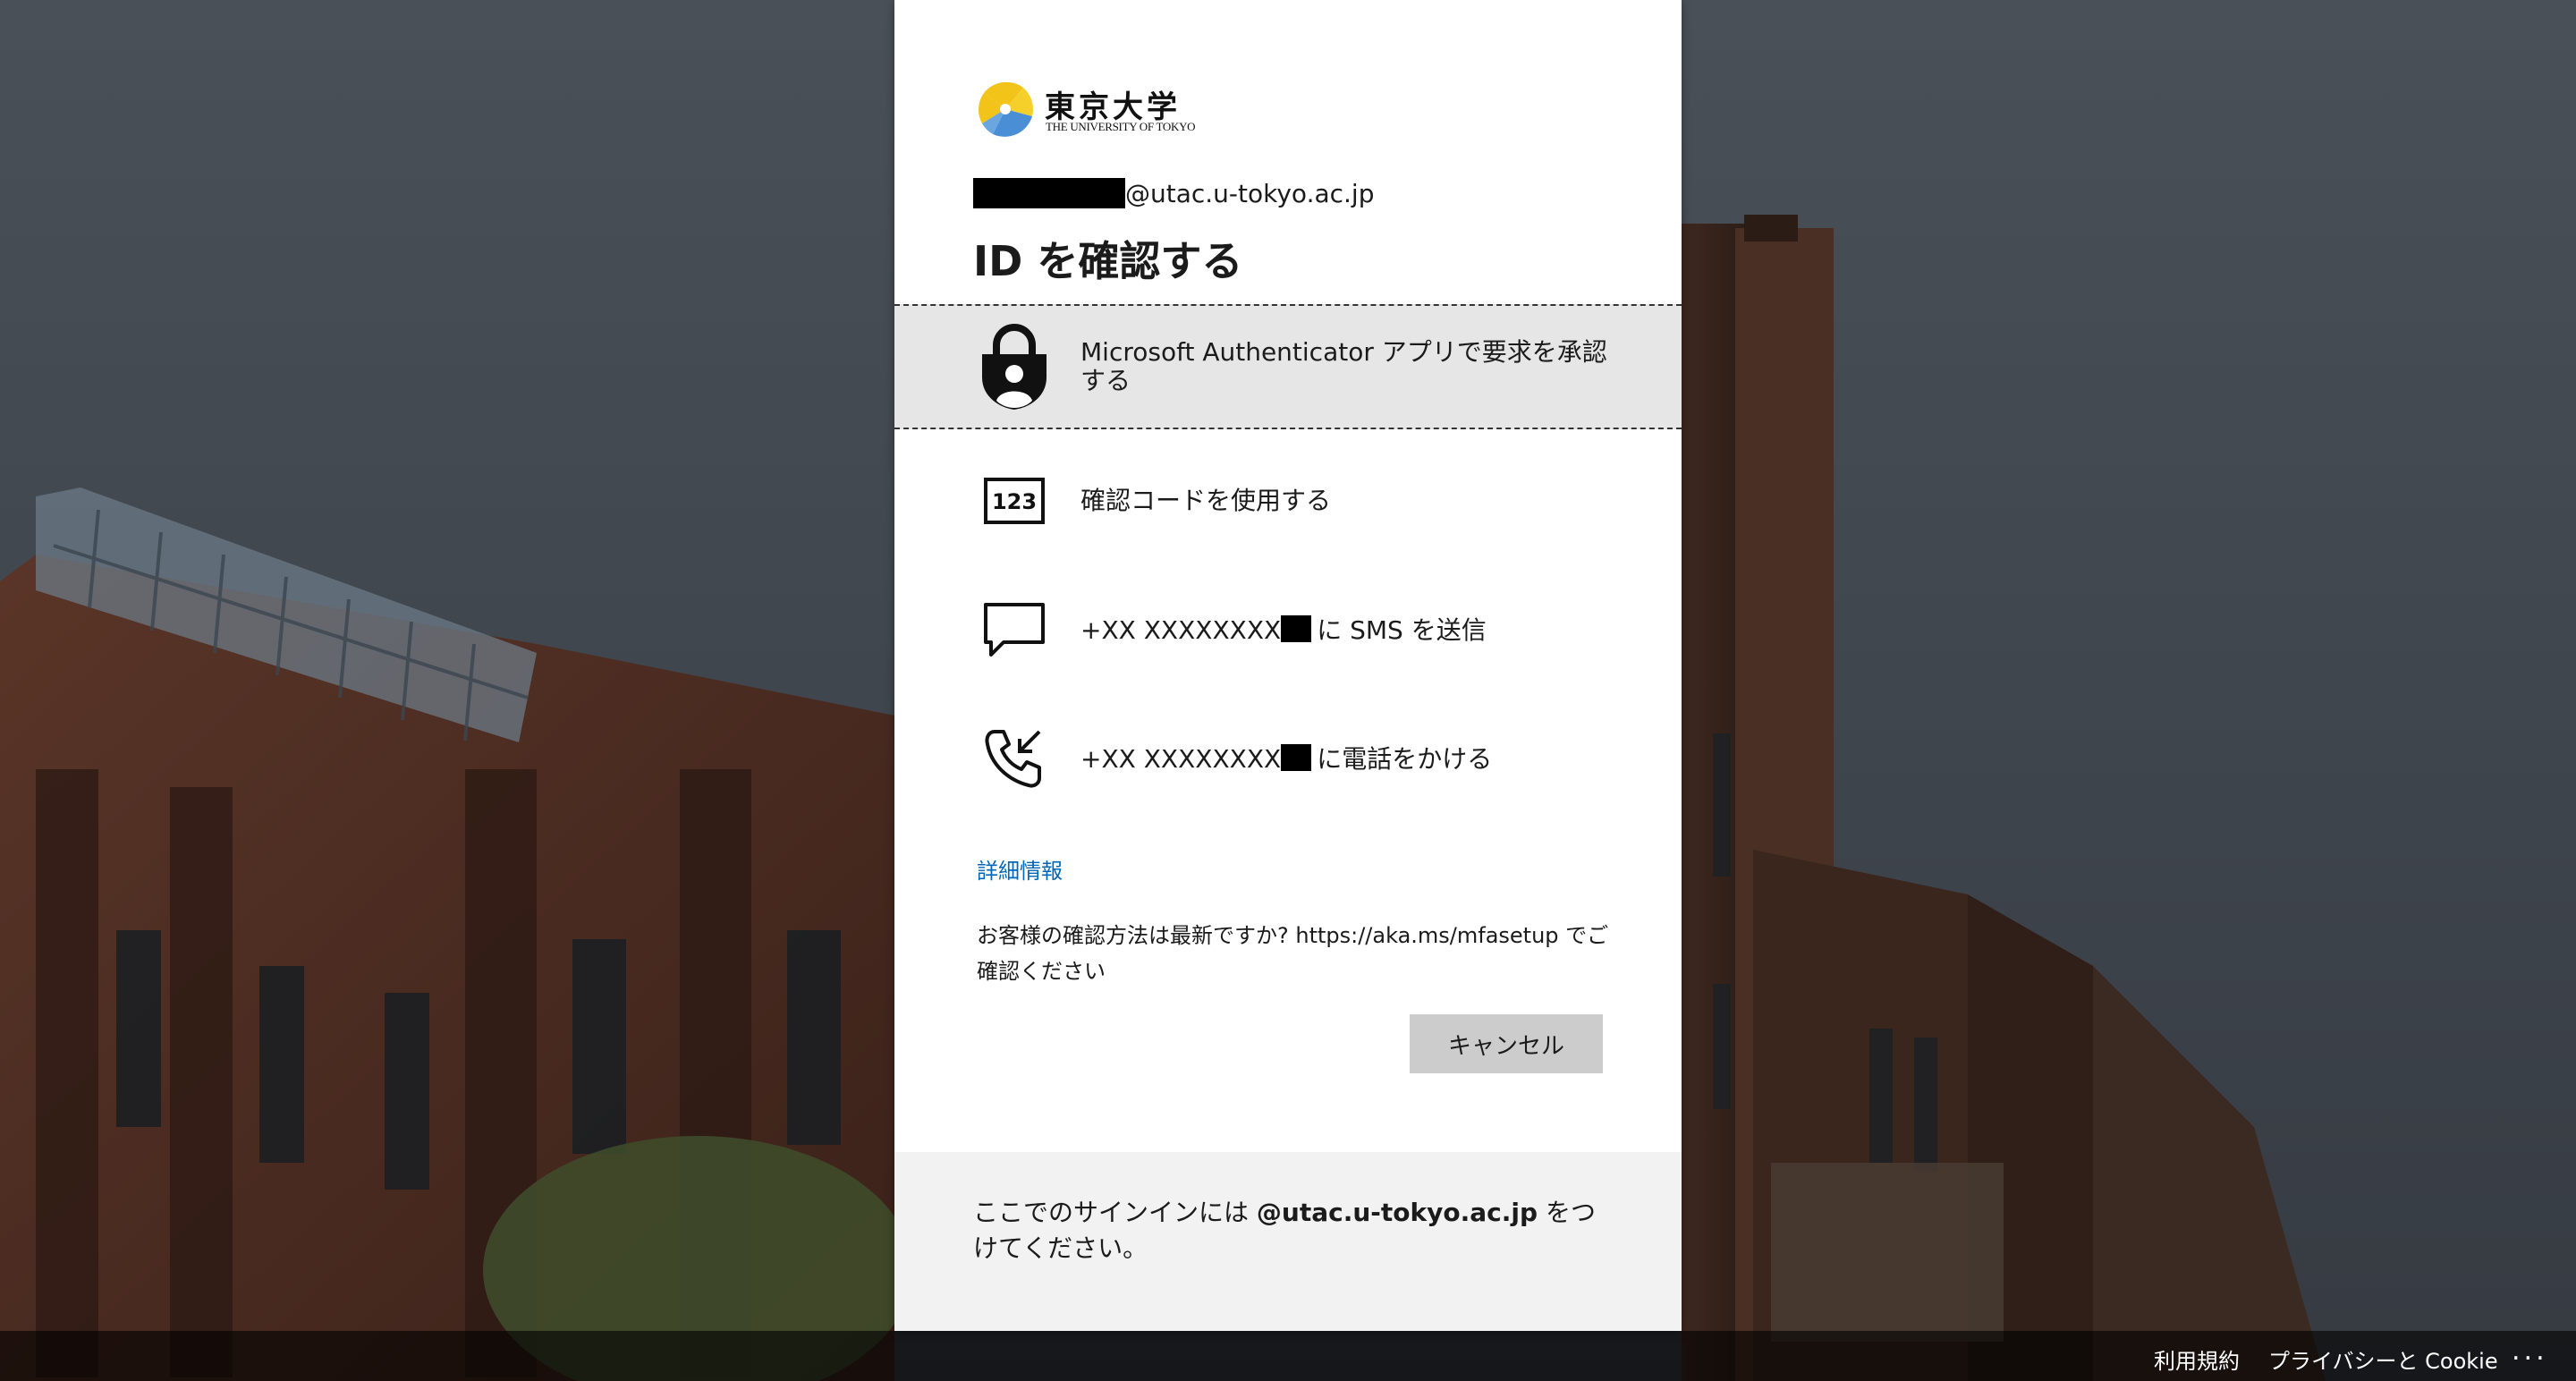 The width and height of the screenshot is (2576, 1381). Describe the element at coordinates (1108, 261) in the screenshot. I see `page-title: ID を確認する` at that location.